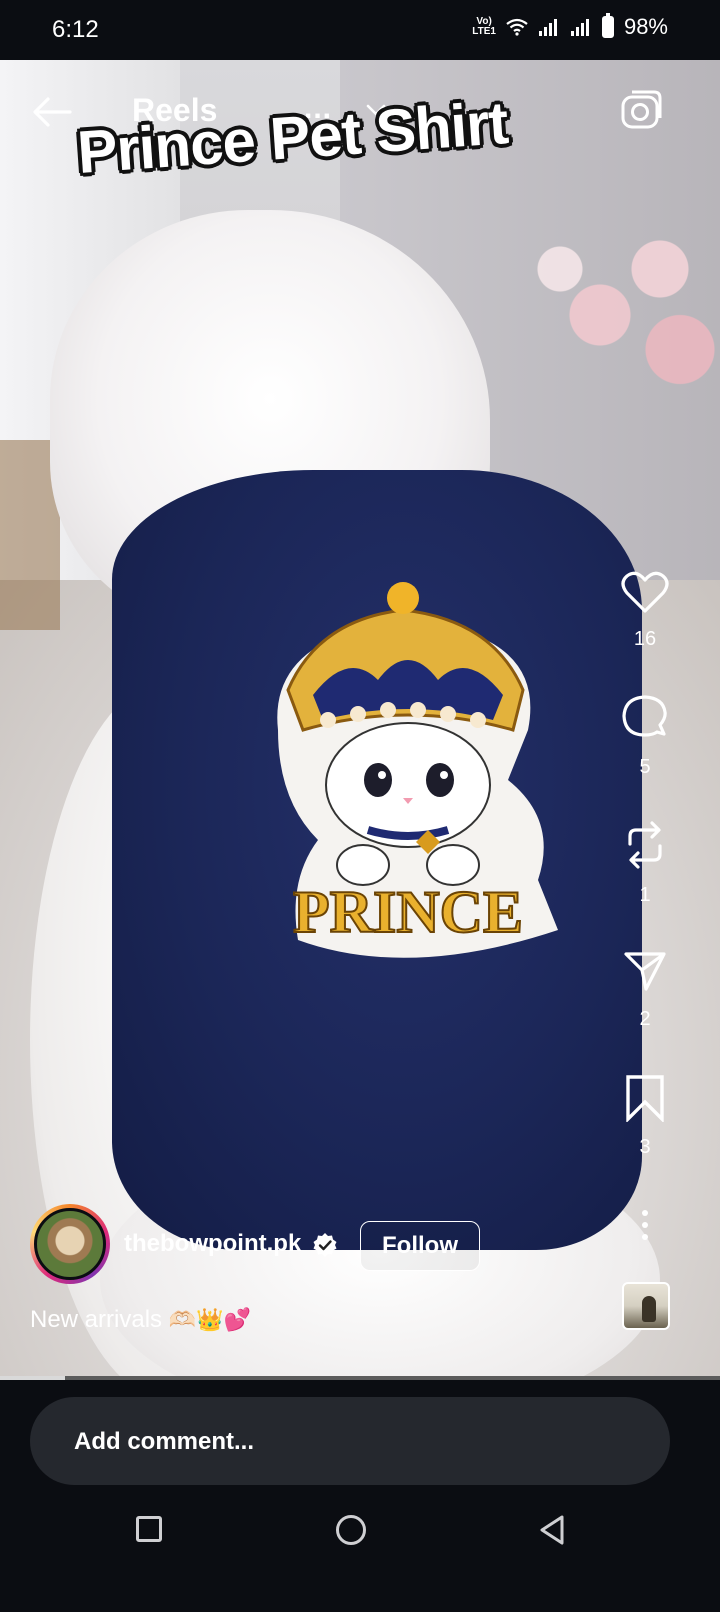 Image resolution: width=720 pixels, height=1612 pixels. Describe the element at coordinates (649, 1309) in the screenshot. I see `audio-thumbnail-figure` at that location.